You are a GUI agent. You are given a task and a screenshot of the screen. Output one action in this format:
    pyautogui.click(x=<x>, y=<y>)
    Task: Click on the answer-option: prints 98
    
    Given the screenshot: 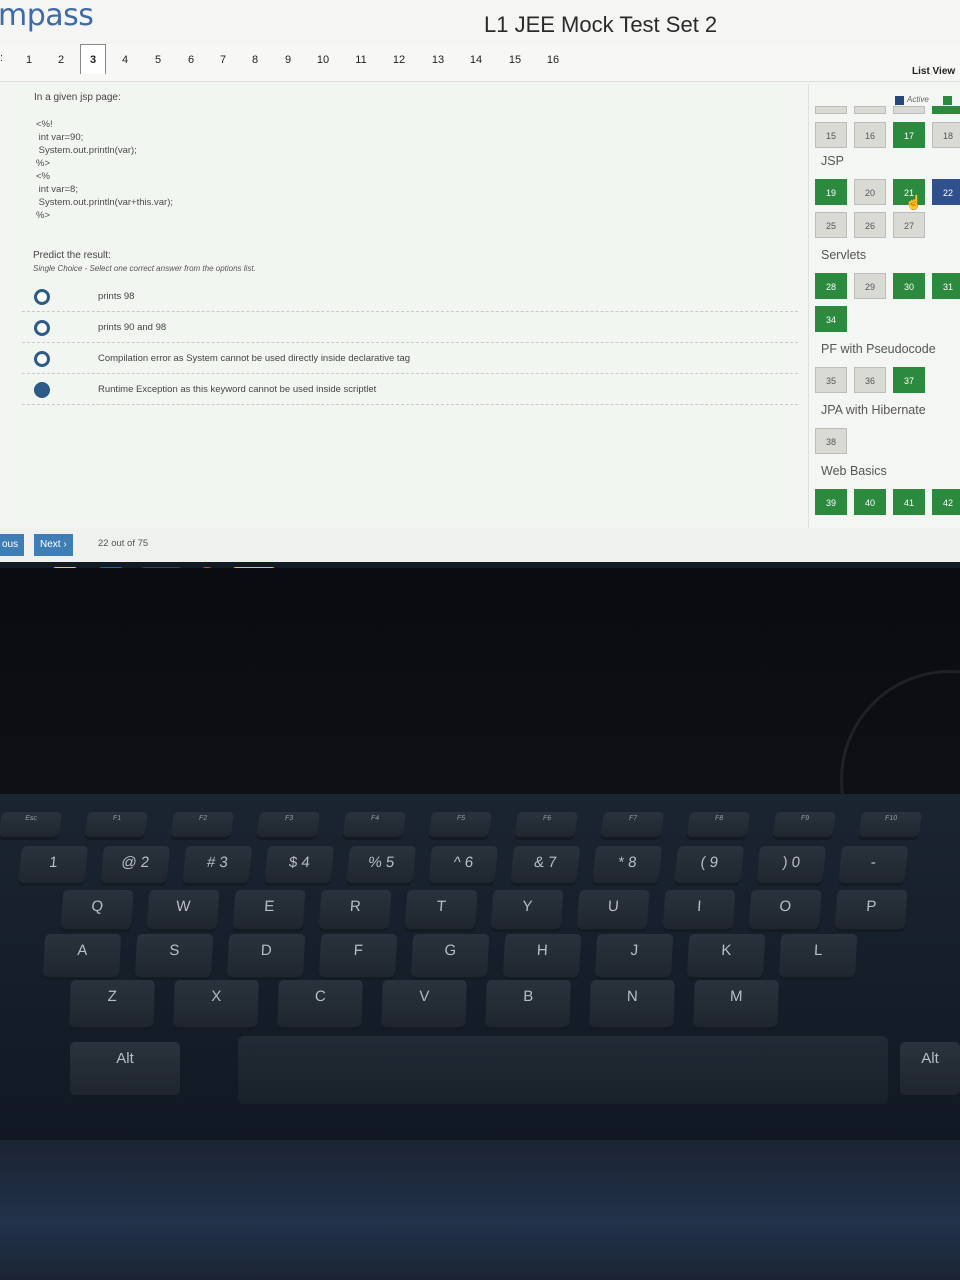 What is the action you would take?
    pyautogui.click(x=410, y=296)
    